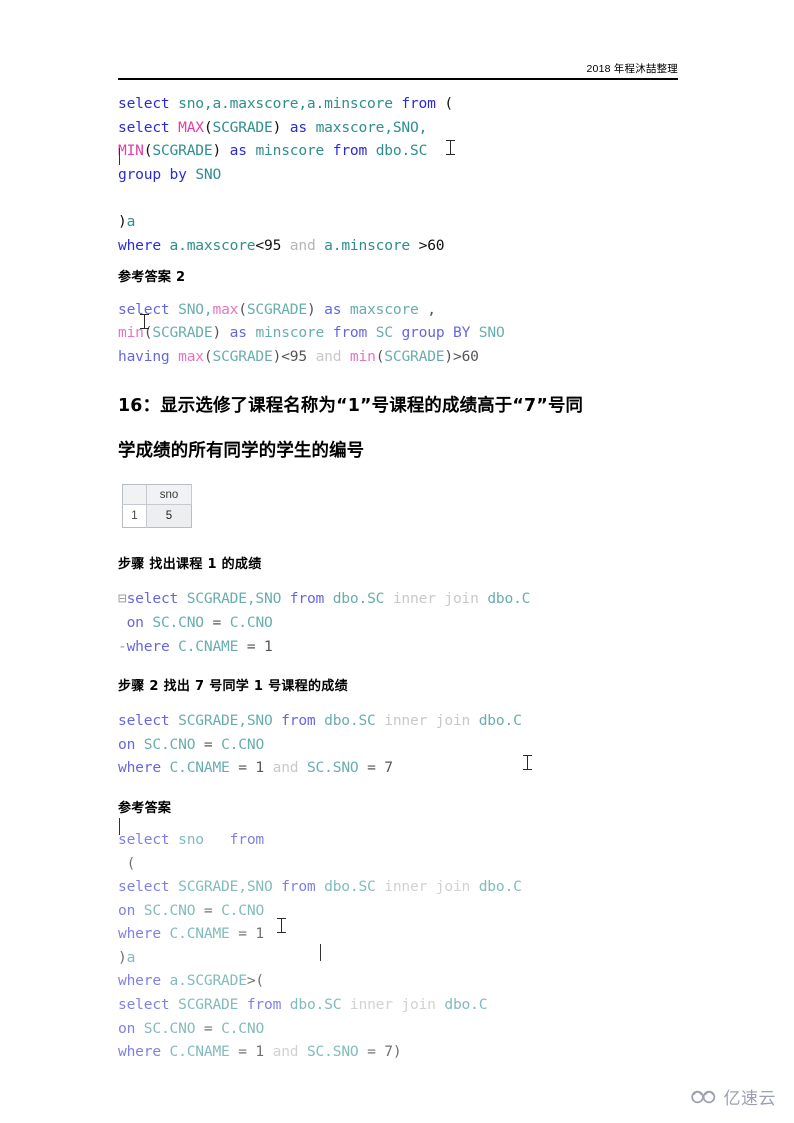  I want to click on page-header: 2018 年程沐喆整理, so click(398, 71).